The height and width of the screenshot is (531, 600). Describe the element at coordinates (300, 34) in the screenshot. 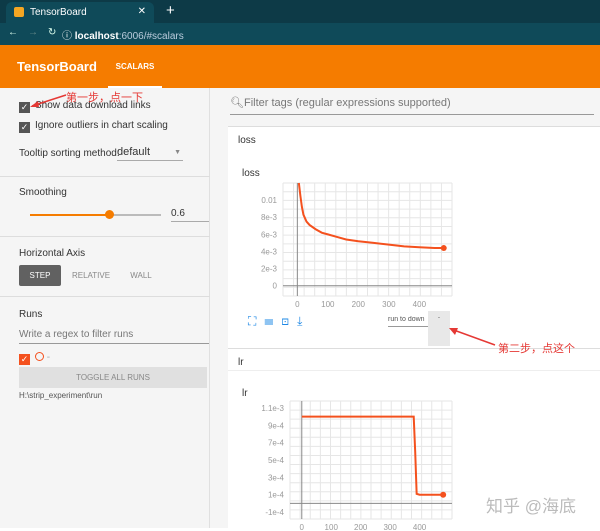

I see `address-bar: ← → ↻ ⓘ localhost:6006/#scalars` at that location.